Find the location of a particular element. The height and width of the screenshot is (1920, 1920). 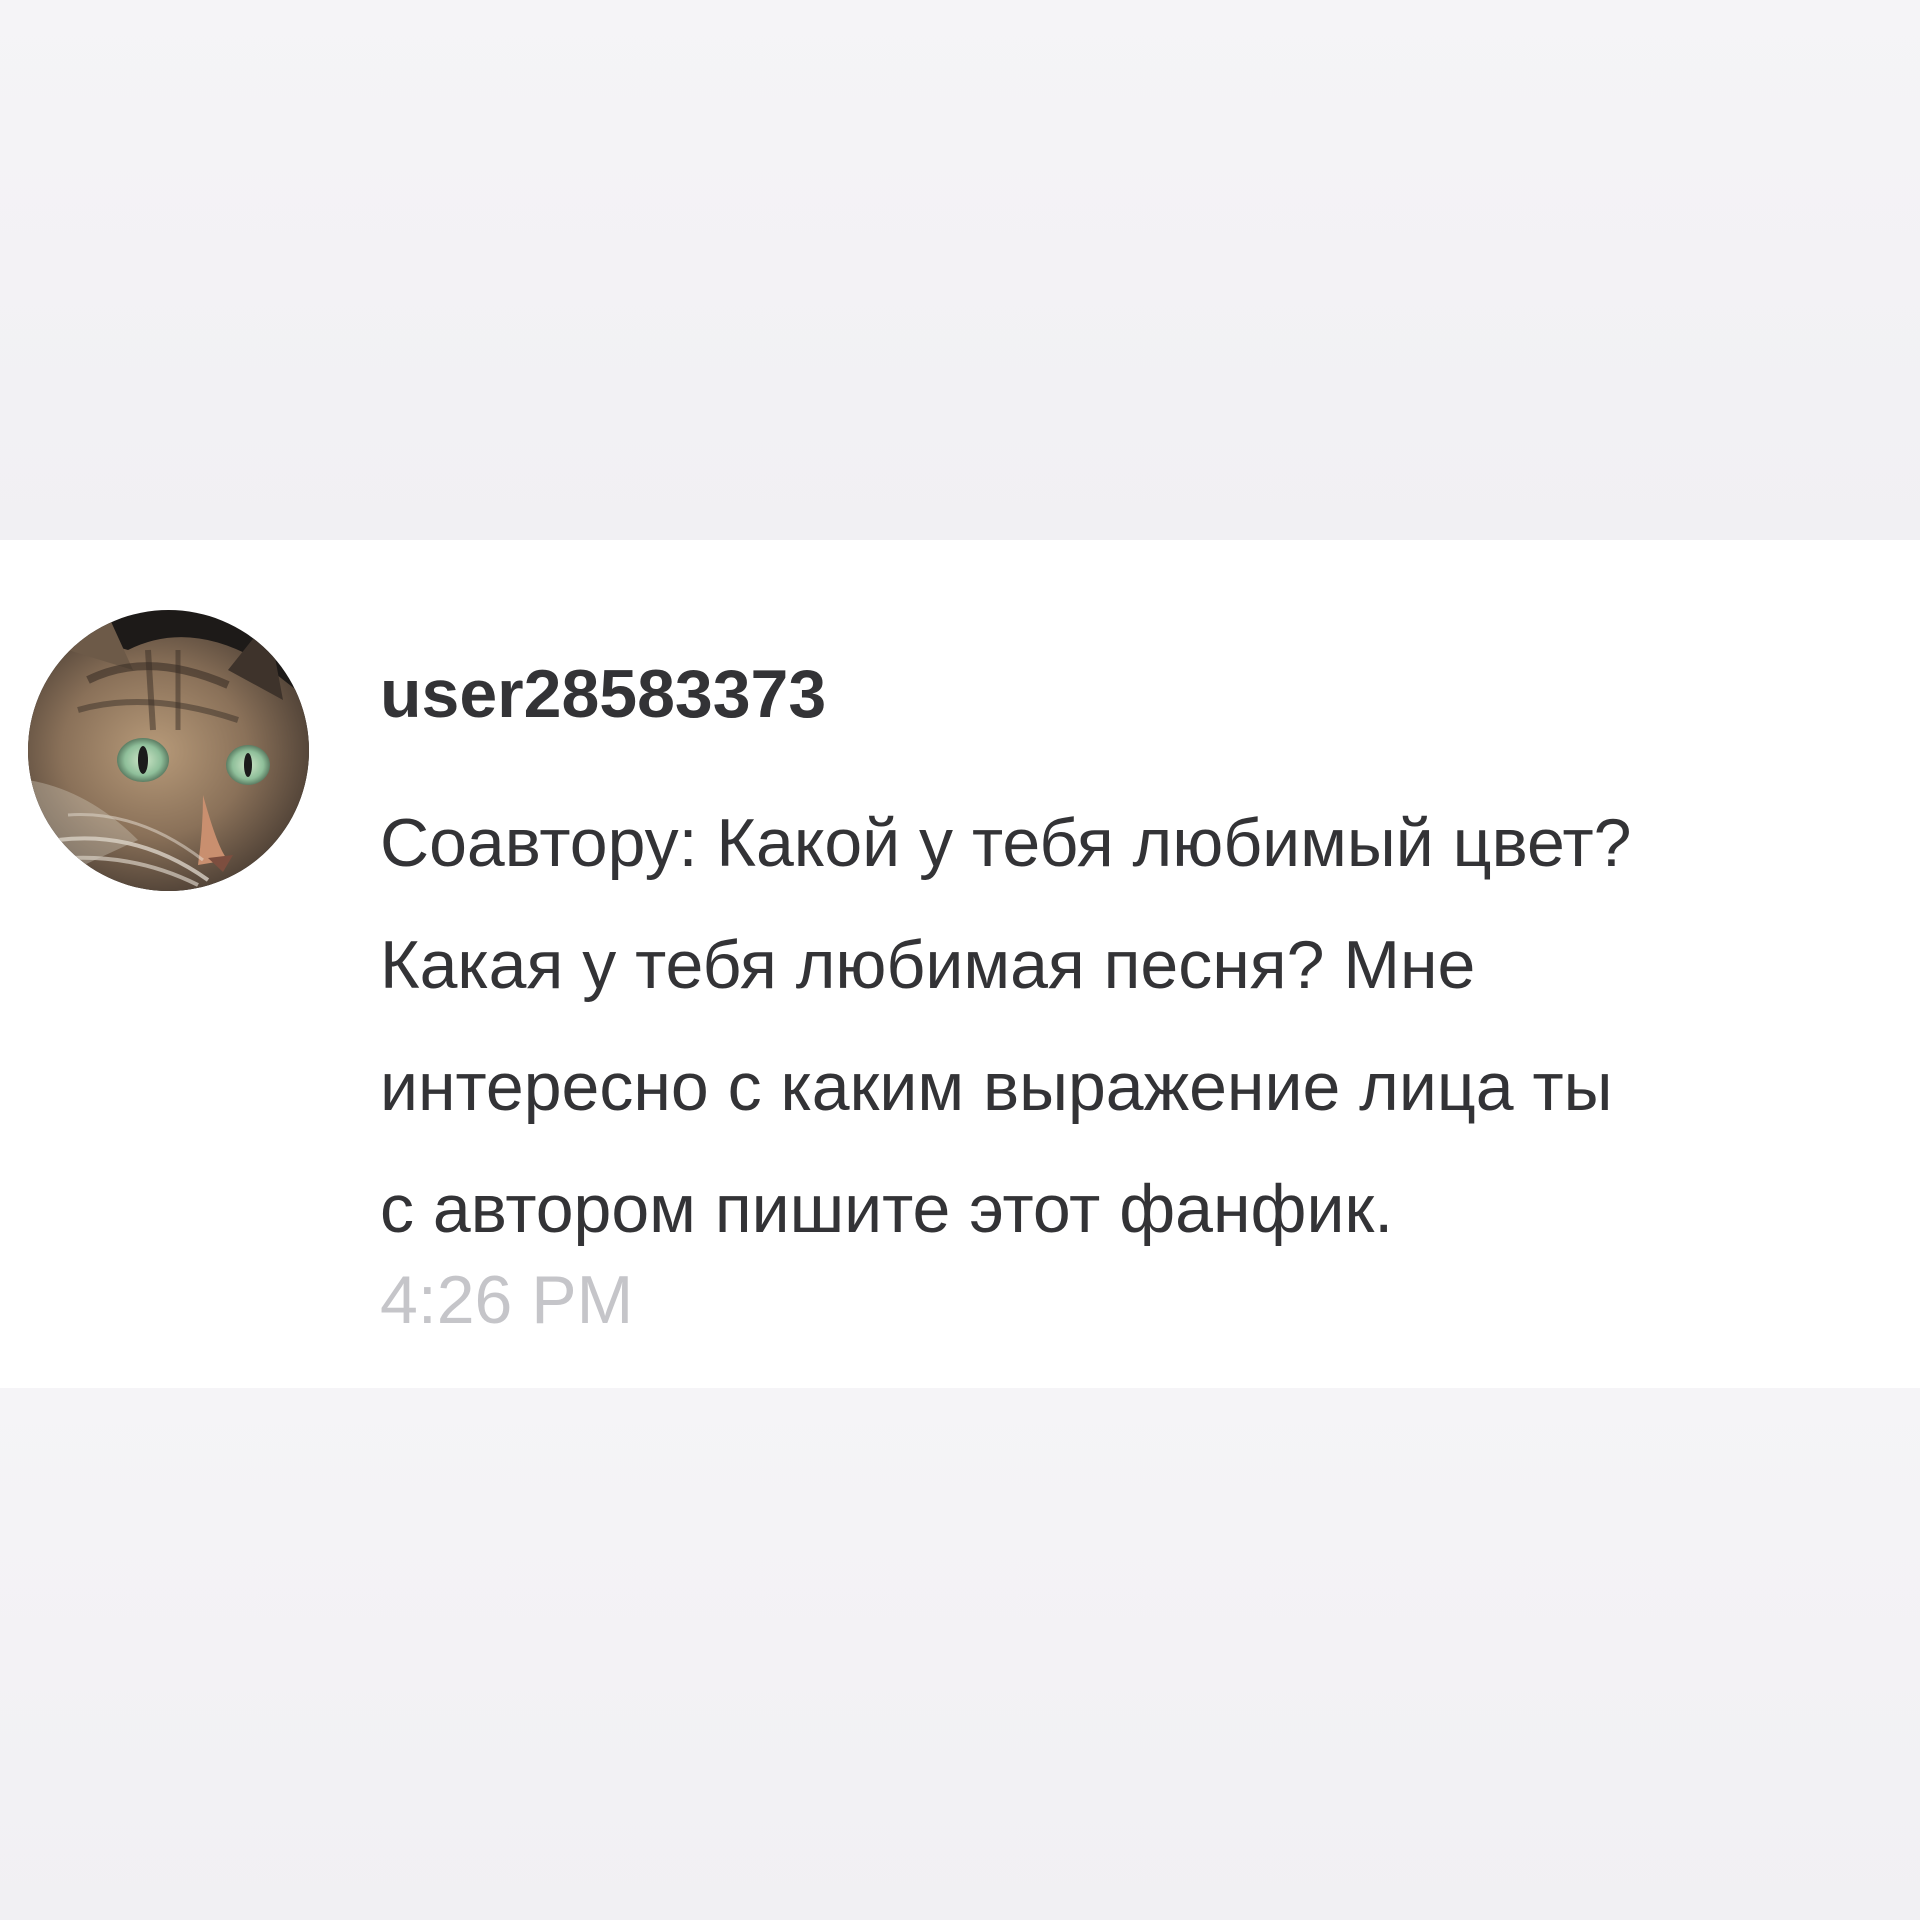

message-line: с автором пишите этот фанфик. is located at coordinates (887, 1209).